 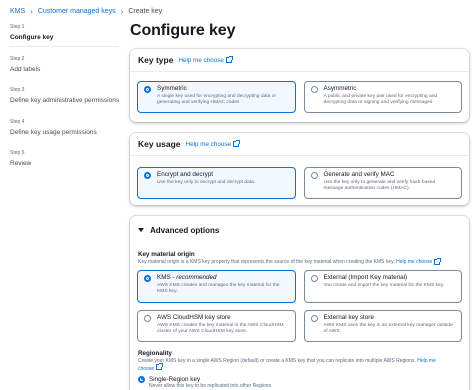 What do you see at coordinates (17, 121) in the screenshot?
I see `step-number: Step 4` at bounding box center [17, 121].